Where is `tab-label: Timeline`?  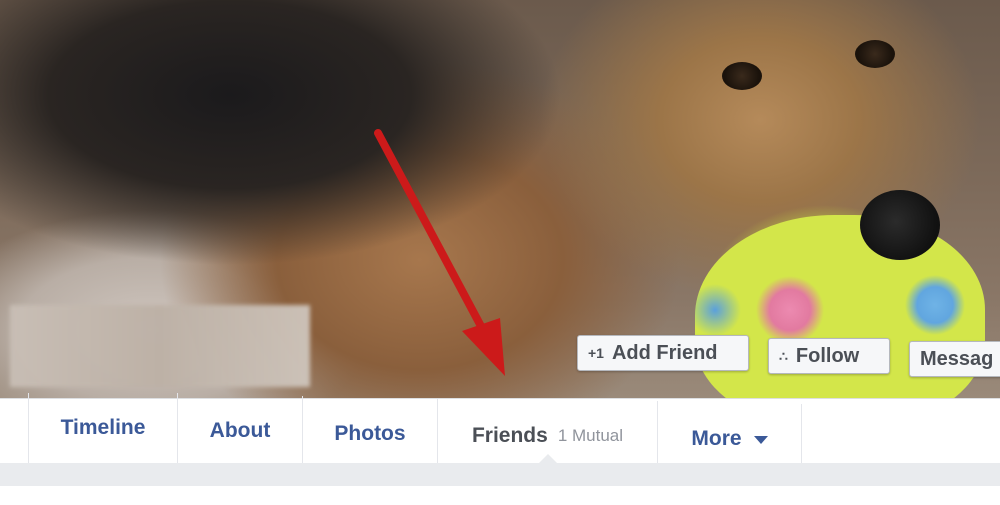 tab-label: Timeline is located at coordinates (103, 427).